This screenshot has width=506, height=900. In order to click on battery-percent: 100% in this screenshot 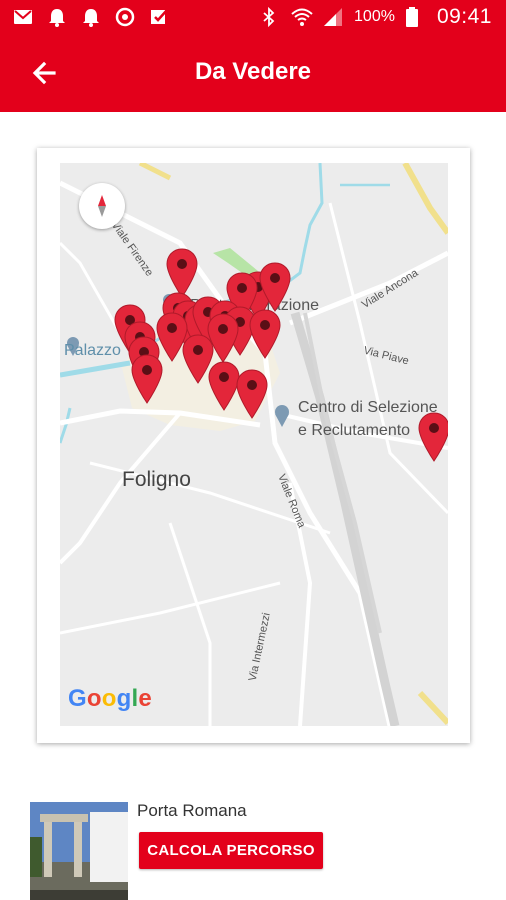, I will do `click(374, 16)`.